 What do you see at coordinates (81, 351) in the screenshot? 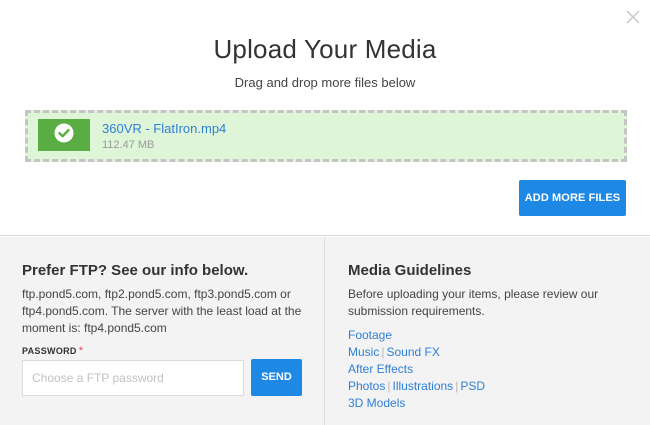
I see `required-marker: *` at bounding box center [81, 351].